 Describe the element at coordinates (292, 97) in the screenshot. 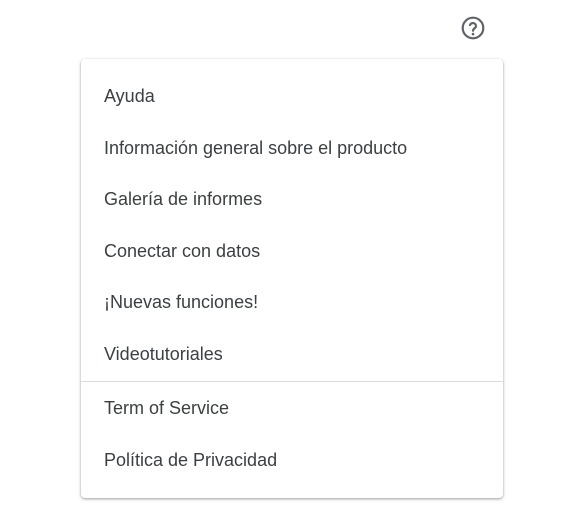

I see `menu-item-ayuda: Ayuda` at that location.